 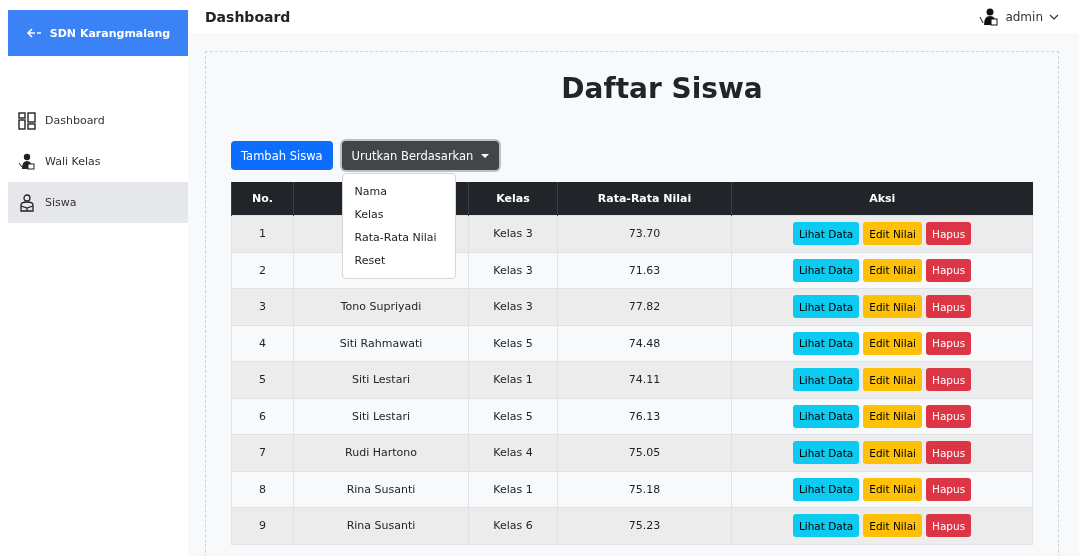 I want to click on sort-option: Rata-Rata Nilai, so click(x=398, y=237).